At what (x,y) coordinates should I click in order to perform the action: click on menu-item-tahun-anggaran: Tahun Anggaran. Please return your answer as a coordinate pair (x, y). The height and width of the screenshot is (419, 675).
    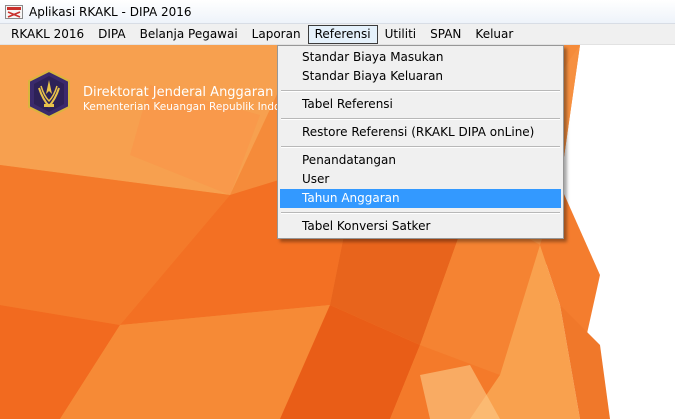
    Looking at the image, I should click on (420, 198).